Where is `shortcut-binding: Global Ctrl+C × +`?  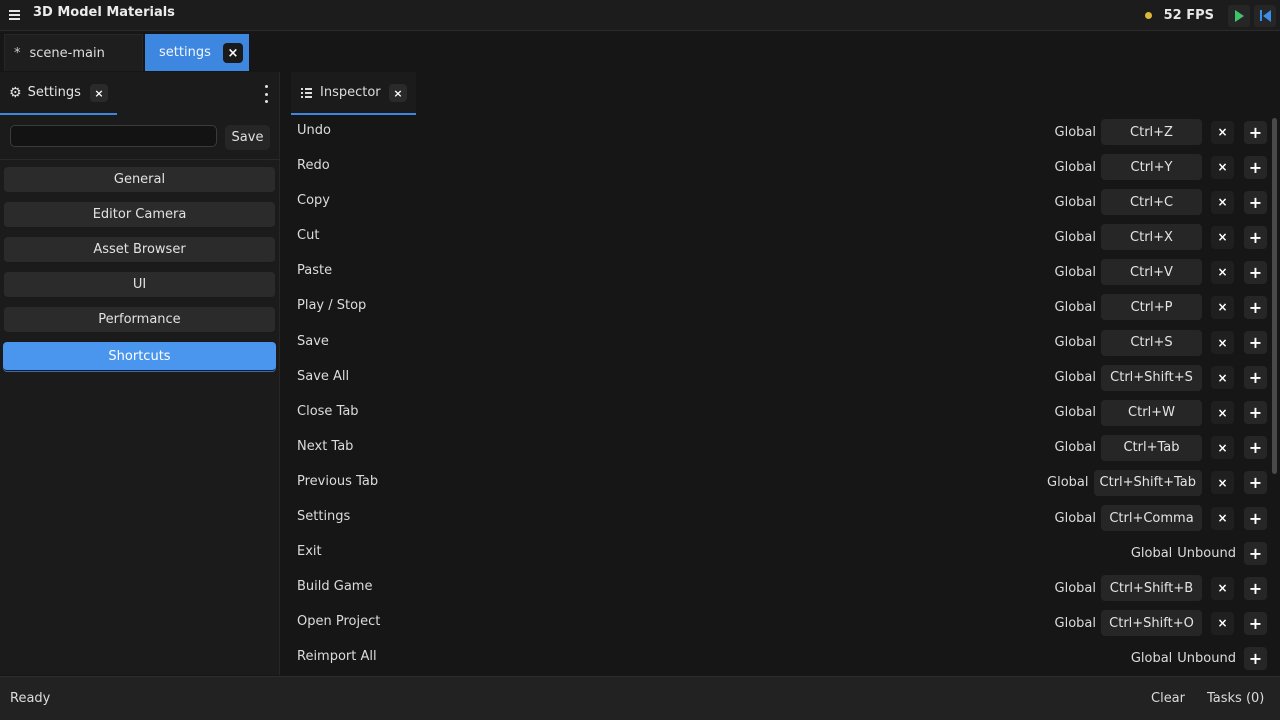 shortcut-binding: Global Ctrl+C × + is located at coordinates (1161, 202).